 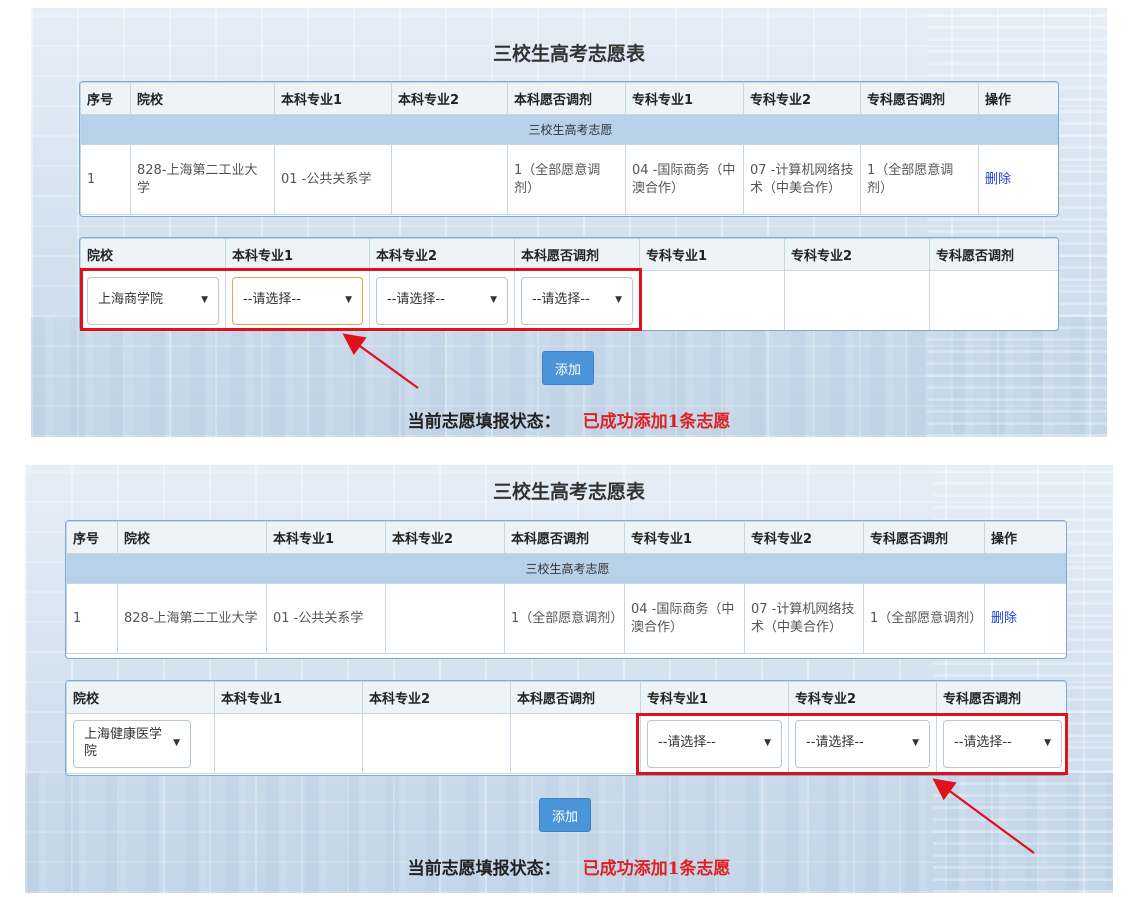 I want to click on form-cell-bachelor-adjust, so click(x=575, y=743).